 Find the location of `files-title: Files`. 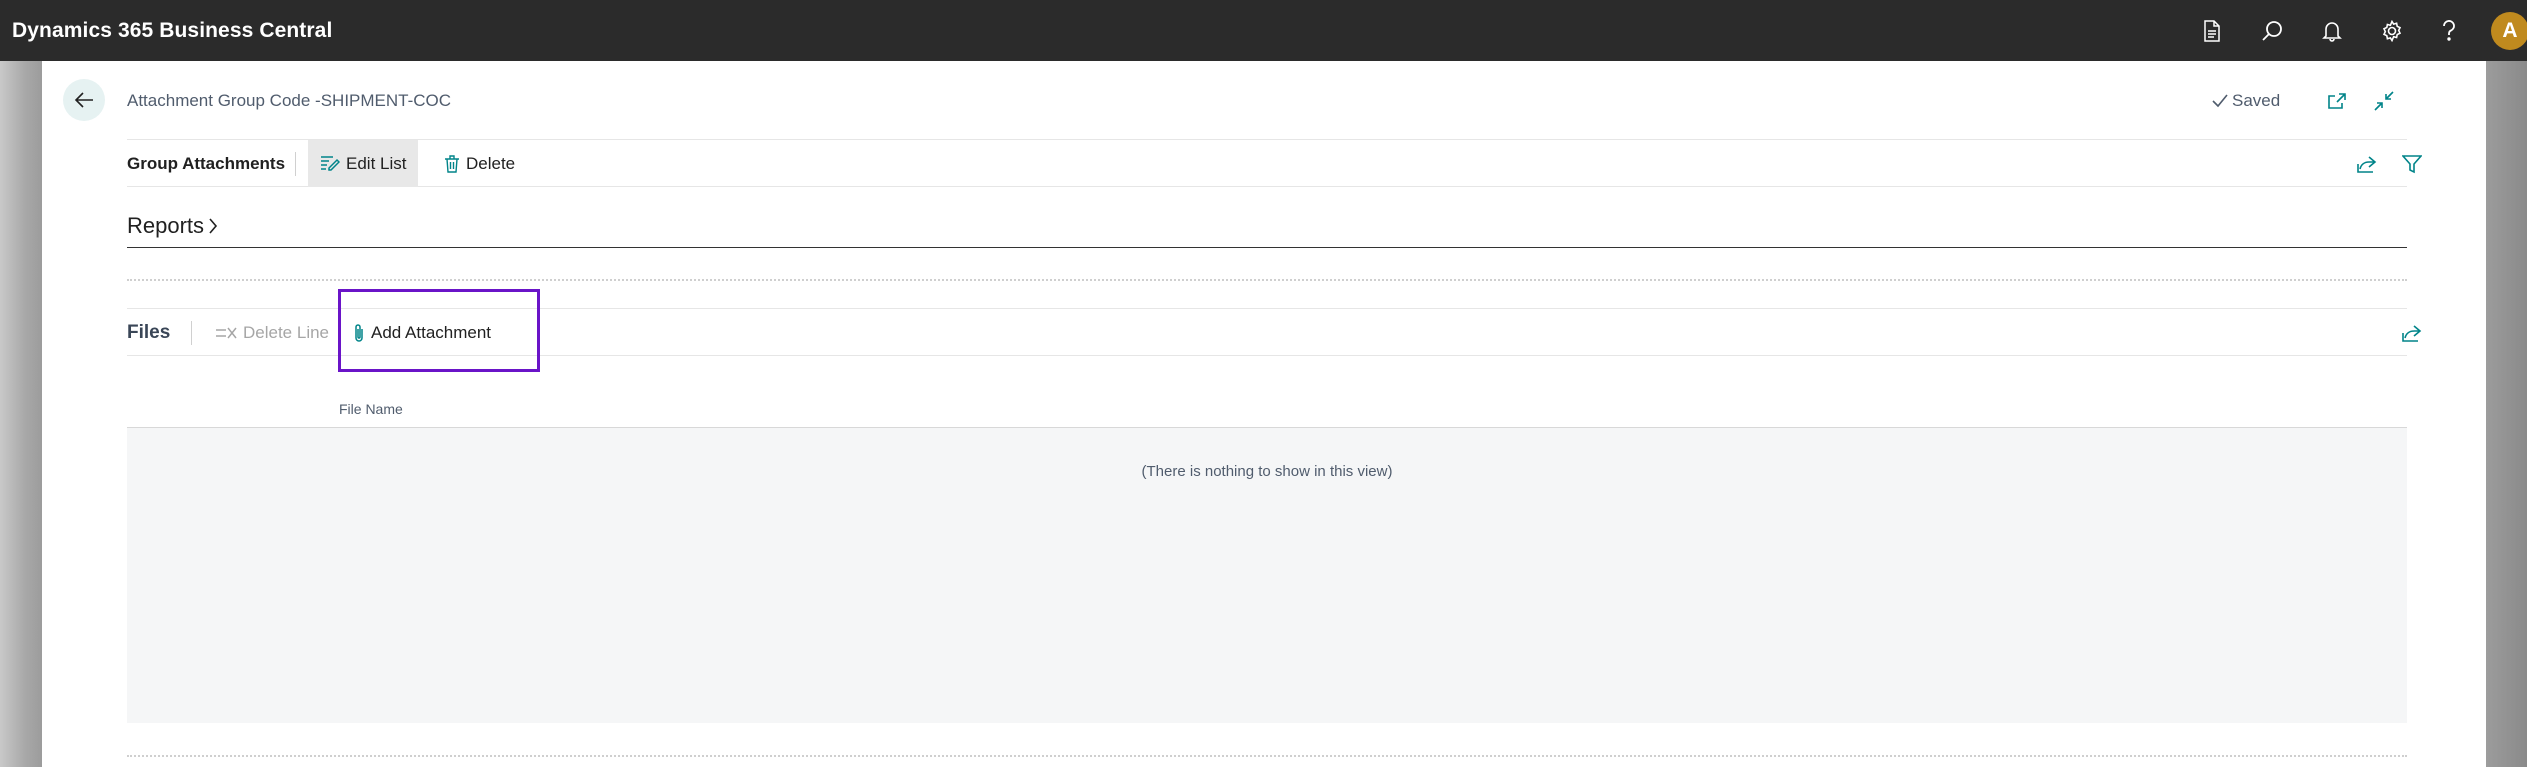

files-title: Files is located at coordinates (149, 332).